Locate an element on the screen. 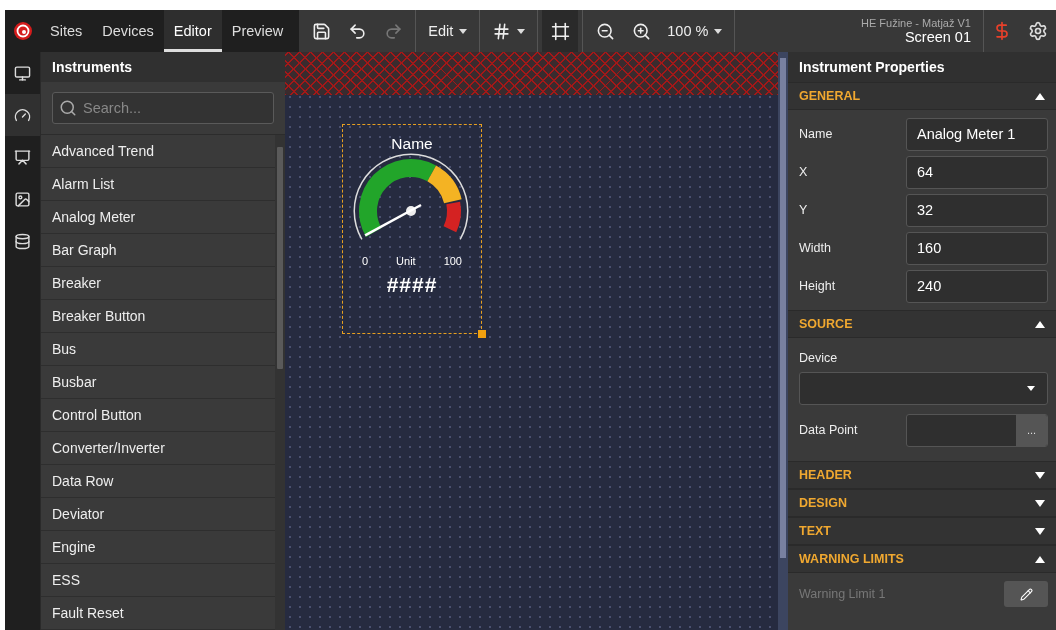  section-header: GENERAL is located at coordinates (922, 96).